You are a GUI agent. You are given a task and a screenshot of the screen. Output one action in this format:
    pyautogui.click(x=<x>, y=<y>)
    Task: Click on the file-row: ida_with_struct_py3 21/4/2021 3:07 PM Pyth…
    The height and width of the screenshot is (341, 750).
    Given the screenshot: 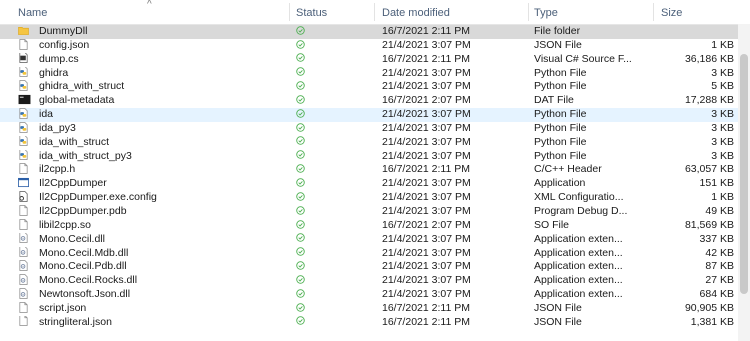 What is the action you would take?
    pyautogui.click(x=375, y=156)
    